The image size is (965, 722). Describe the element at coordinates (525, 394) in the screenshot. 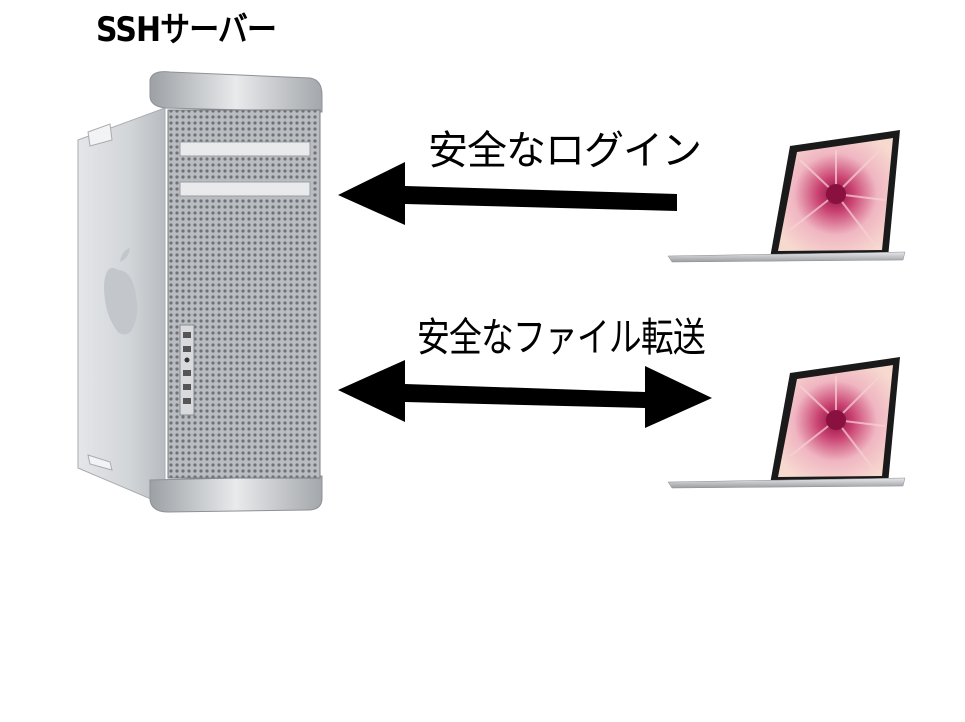

I see `arrow-file-transfer` at that location.